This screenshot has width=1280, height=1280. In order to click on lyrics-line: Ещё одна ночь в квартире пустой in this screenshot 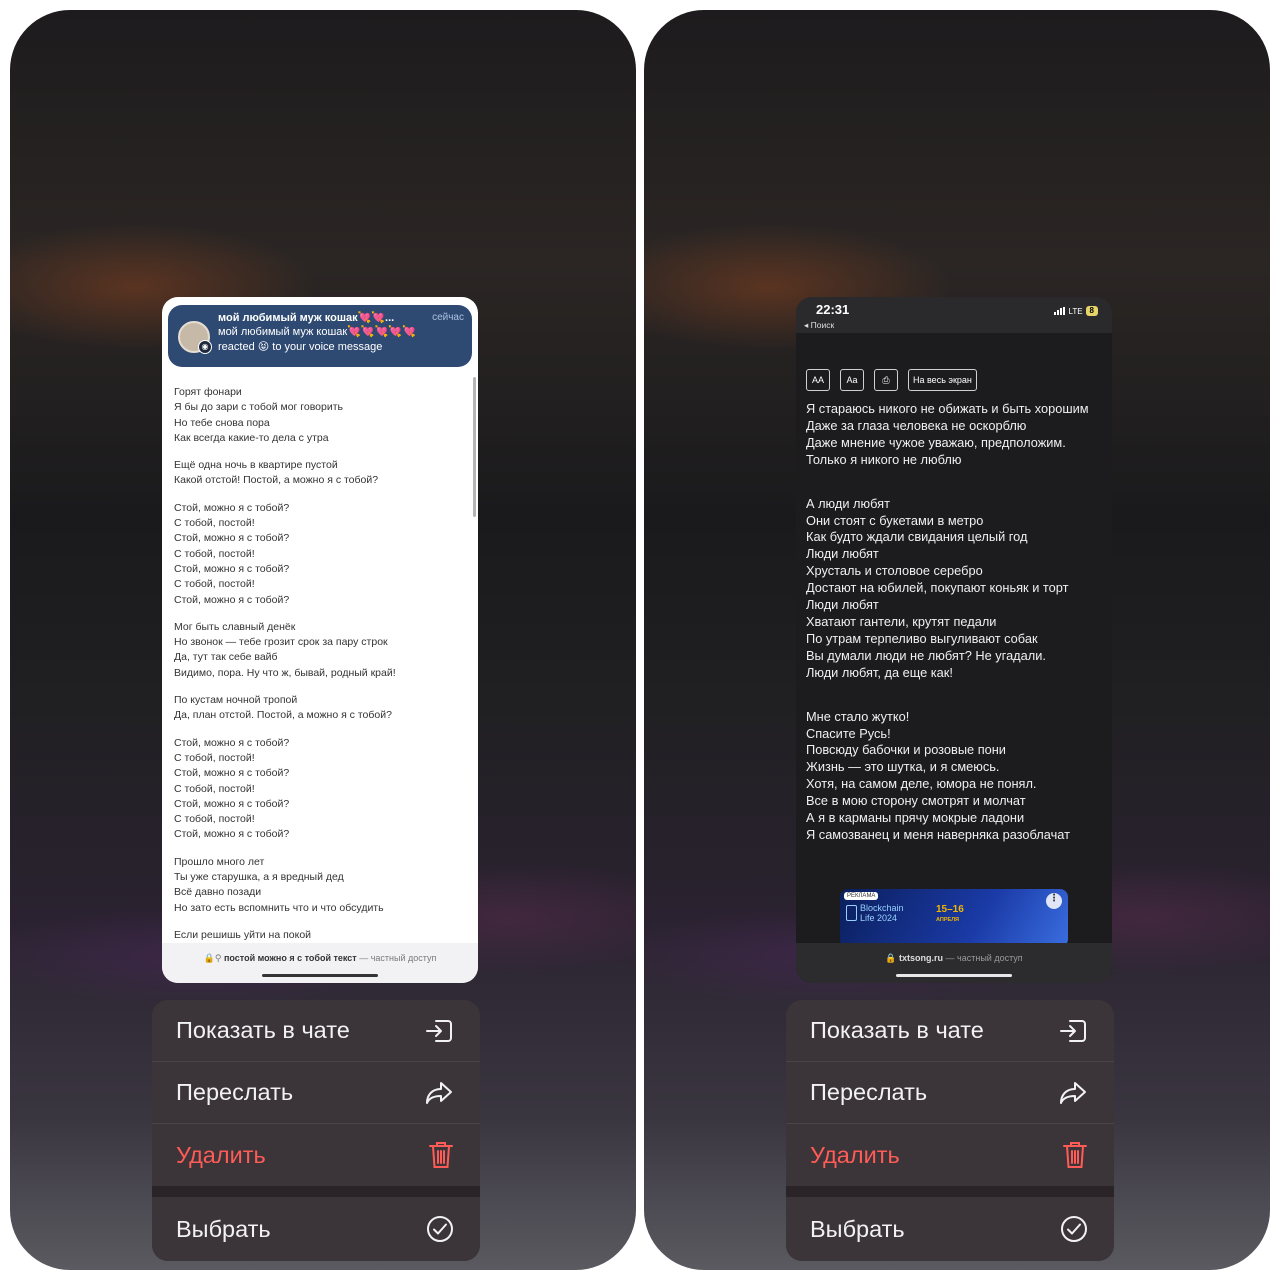, I will do `click(256, 465)`.